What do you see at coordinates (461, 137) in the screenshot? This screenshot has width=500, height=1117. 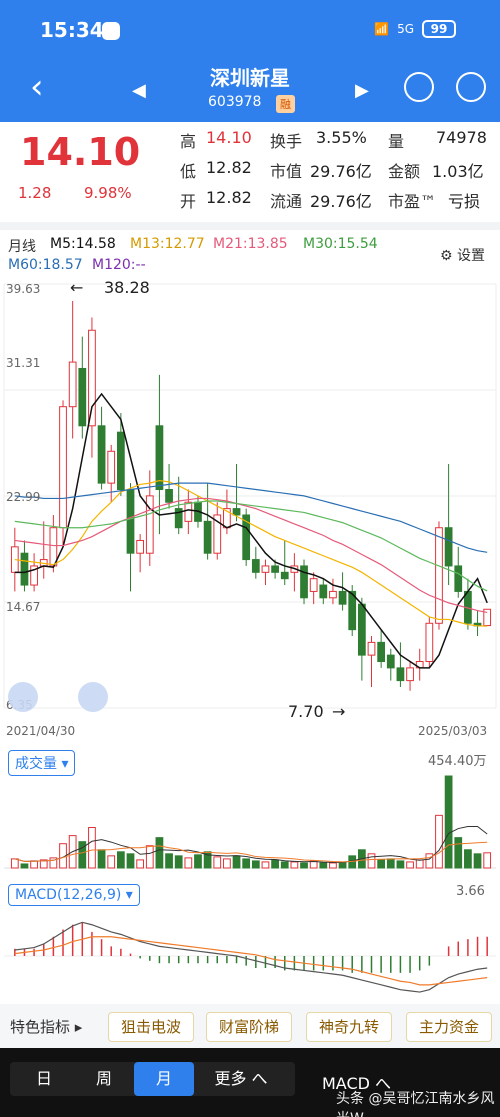 I see `stat-volume-value: 74978` at bounding box center [461, 137].